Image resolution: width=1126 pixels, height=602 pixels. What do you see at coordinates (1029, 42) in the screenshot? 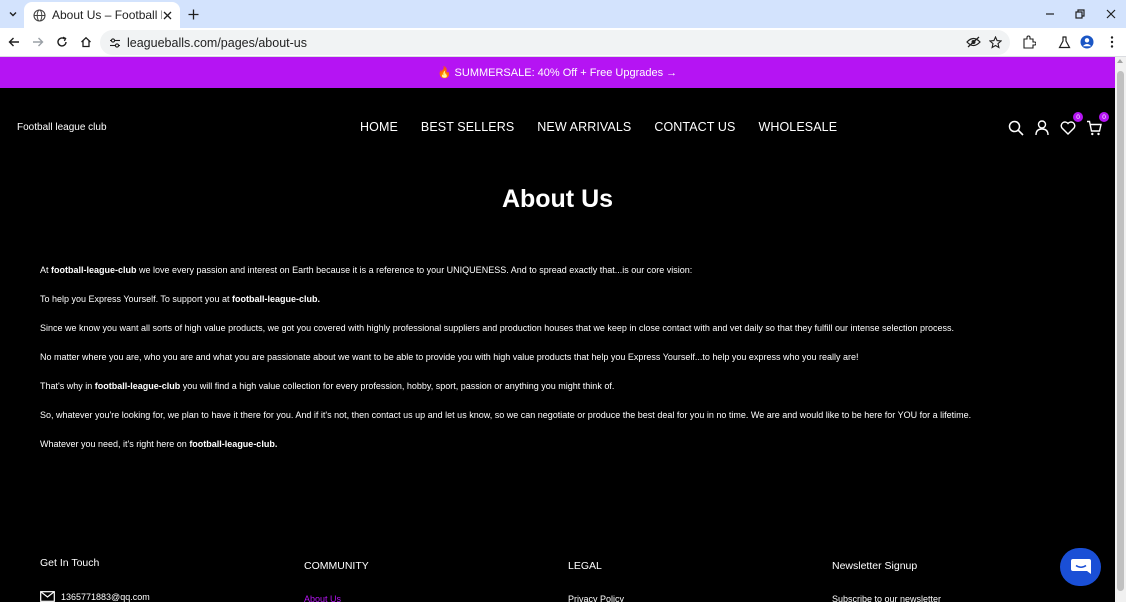
I see `extensions-puzzle-icon` at bounding box center [1029, 42].